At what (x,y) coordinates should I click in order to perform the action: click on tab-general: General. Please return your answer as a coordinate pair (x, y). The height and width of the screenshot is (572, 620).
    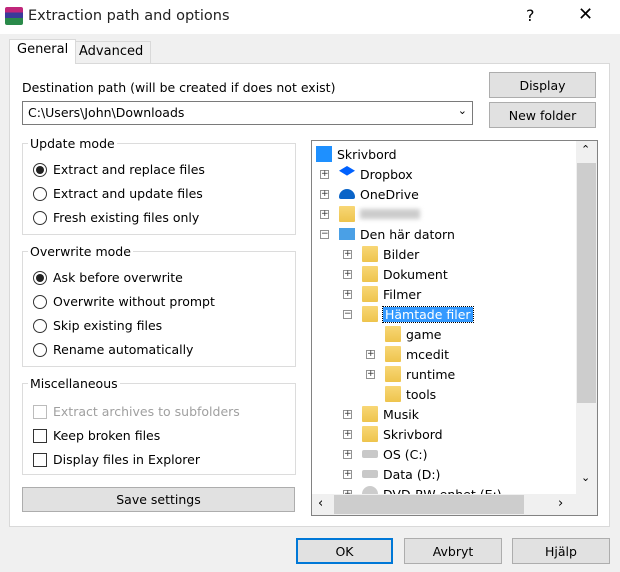
    Looking at the image, I should click on (43, 51).